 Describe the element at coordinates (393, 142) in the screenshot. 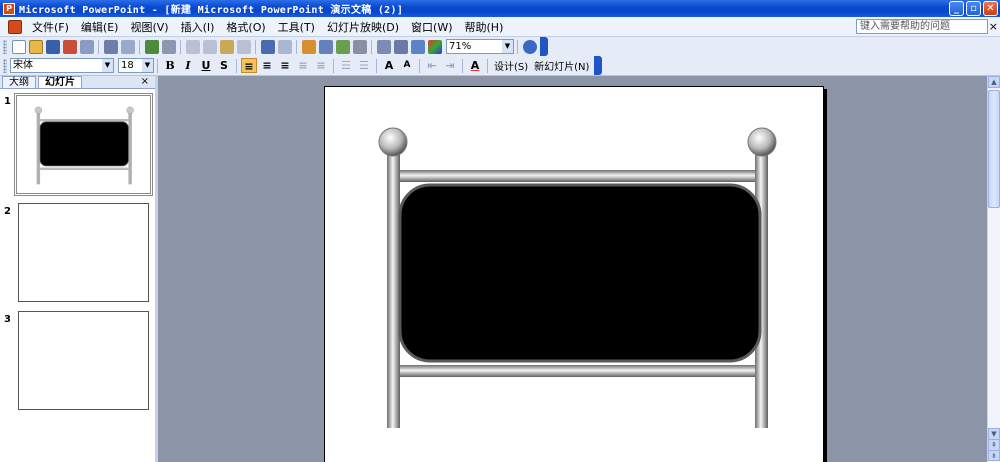

I see `left-pole-cap` at that location.